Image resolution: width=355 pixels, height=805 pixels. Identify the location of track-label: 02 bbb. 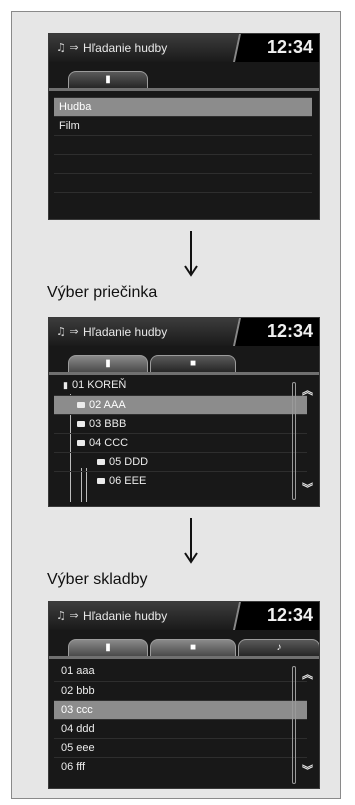
(78, 691).